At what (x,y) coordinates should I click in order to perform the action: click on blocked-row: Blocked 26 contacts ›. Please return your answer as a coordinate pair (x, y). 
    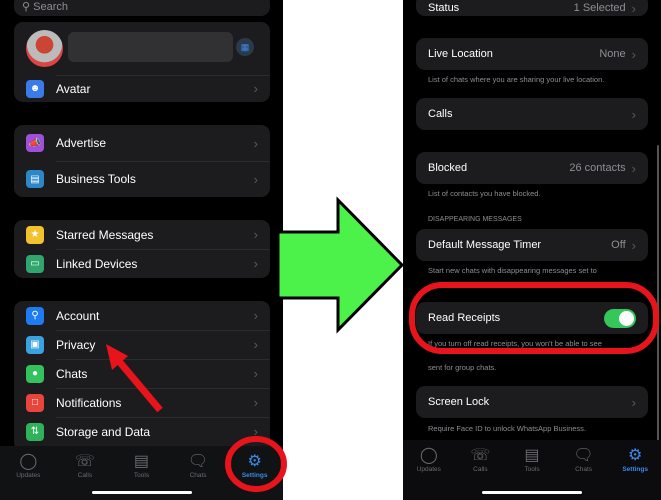
    Looking at the image, I should click on (532, 168).